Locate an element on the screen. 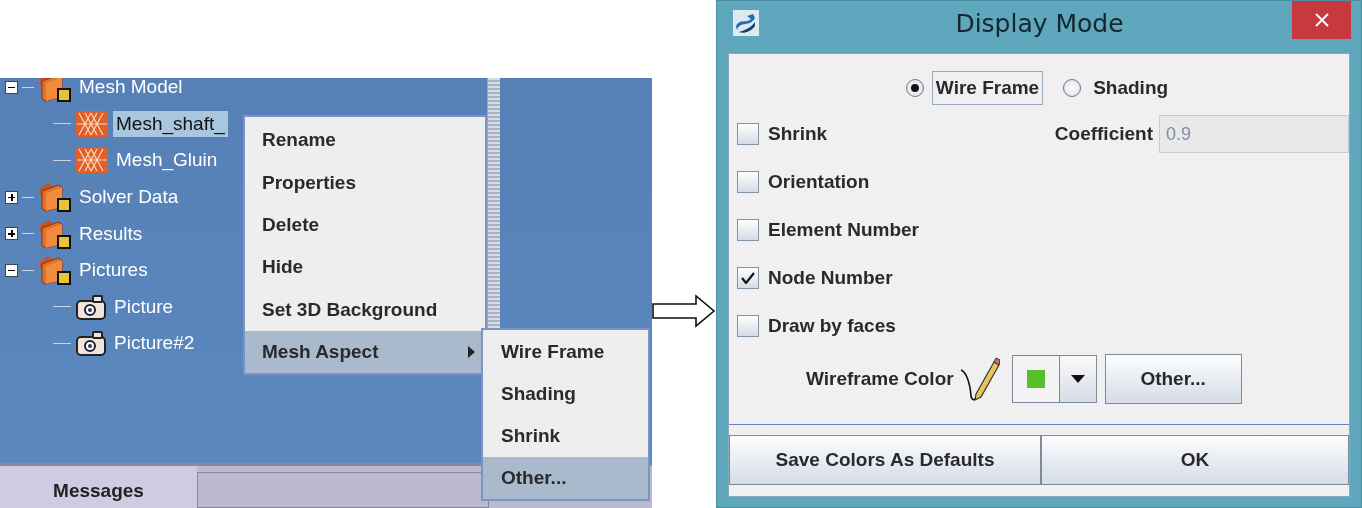 The image size is (1362, 508). tree-item: Pictures is located at coordinates (113, 270).